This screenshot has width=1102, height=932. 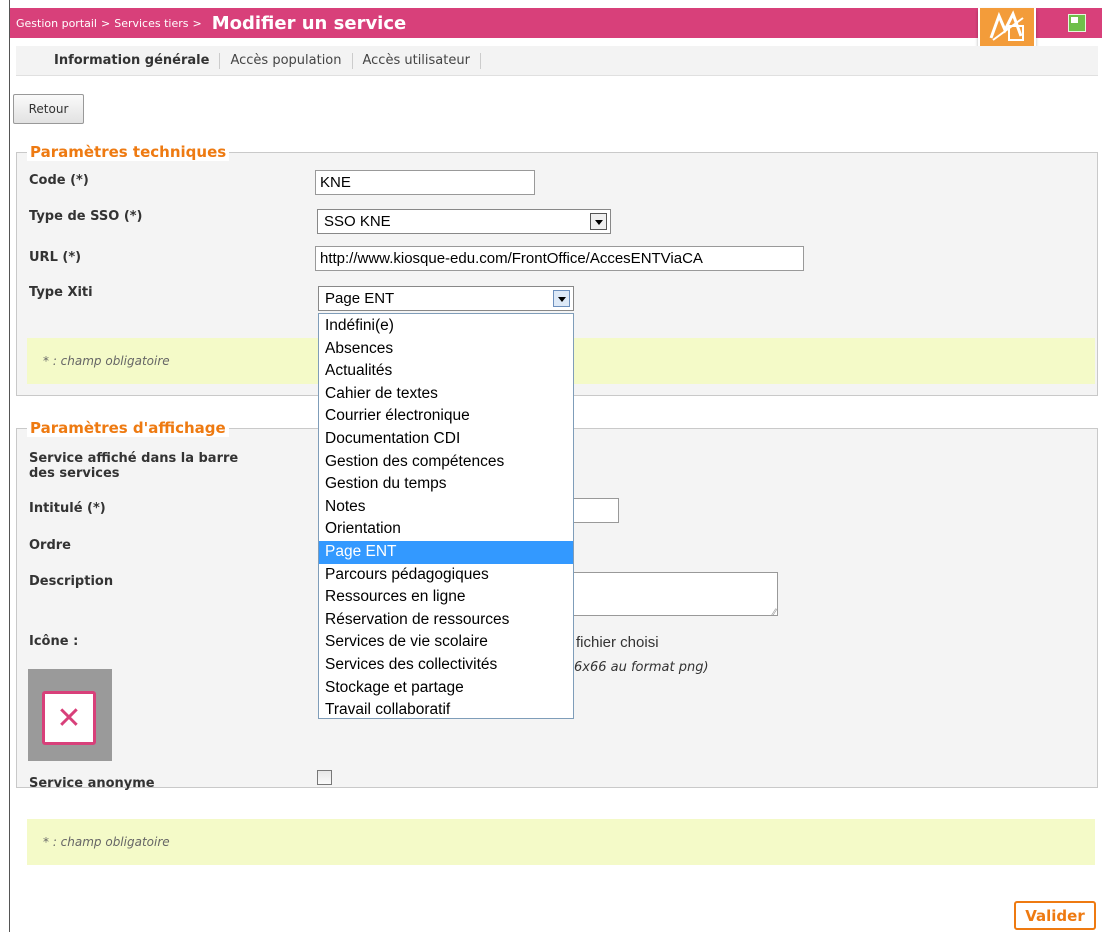 I want to click on restore-window-icon, so click(x=1077, y=23).